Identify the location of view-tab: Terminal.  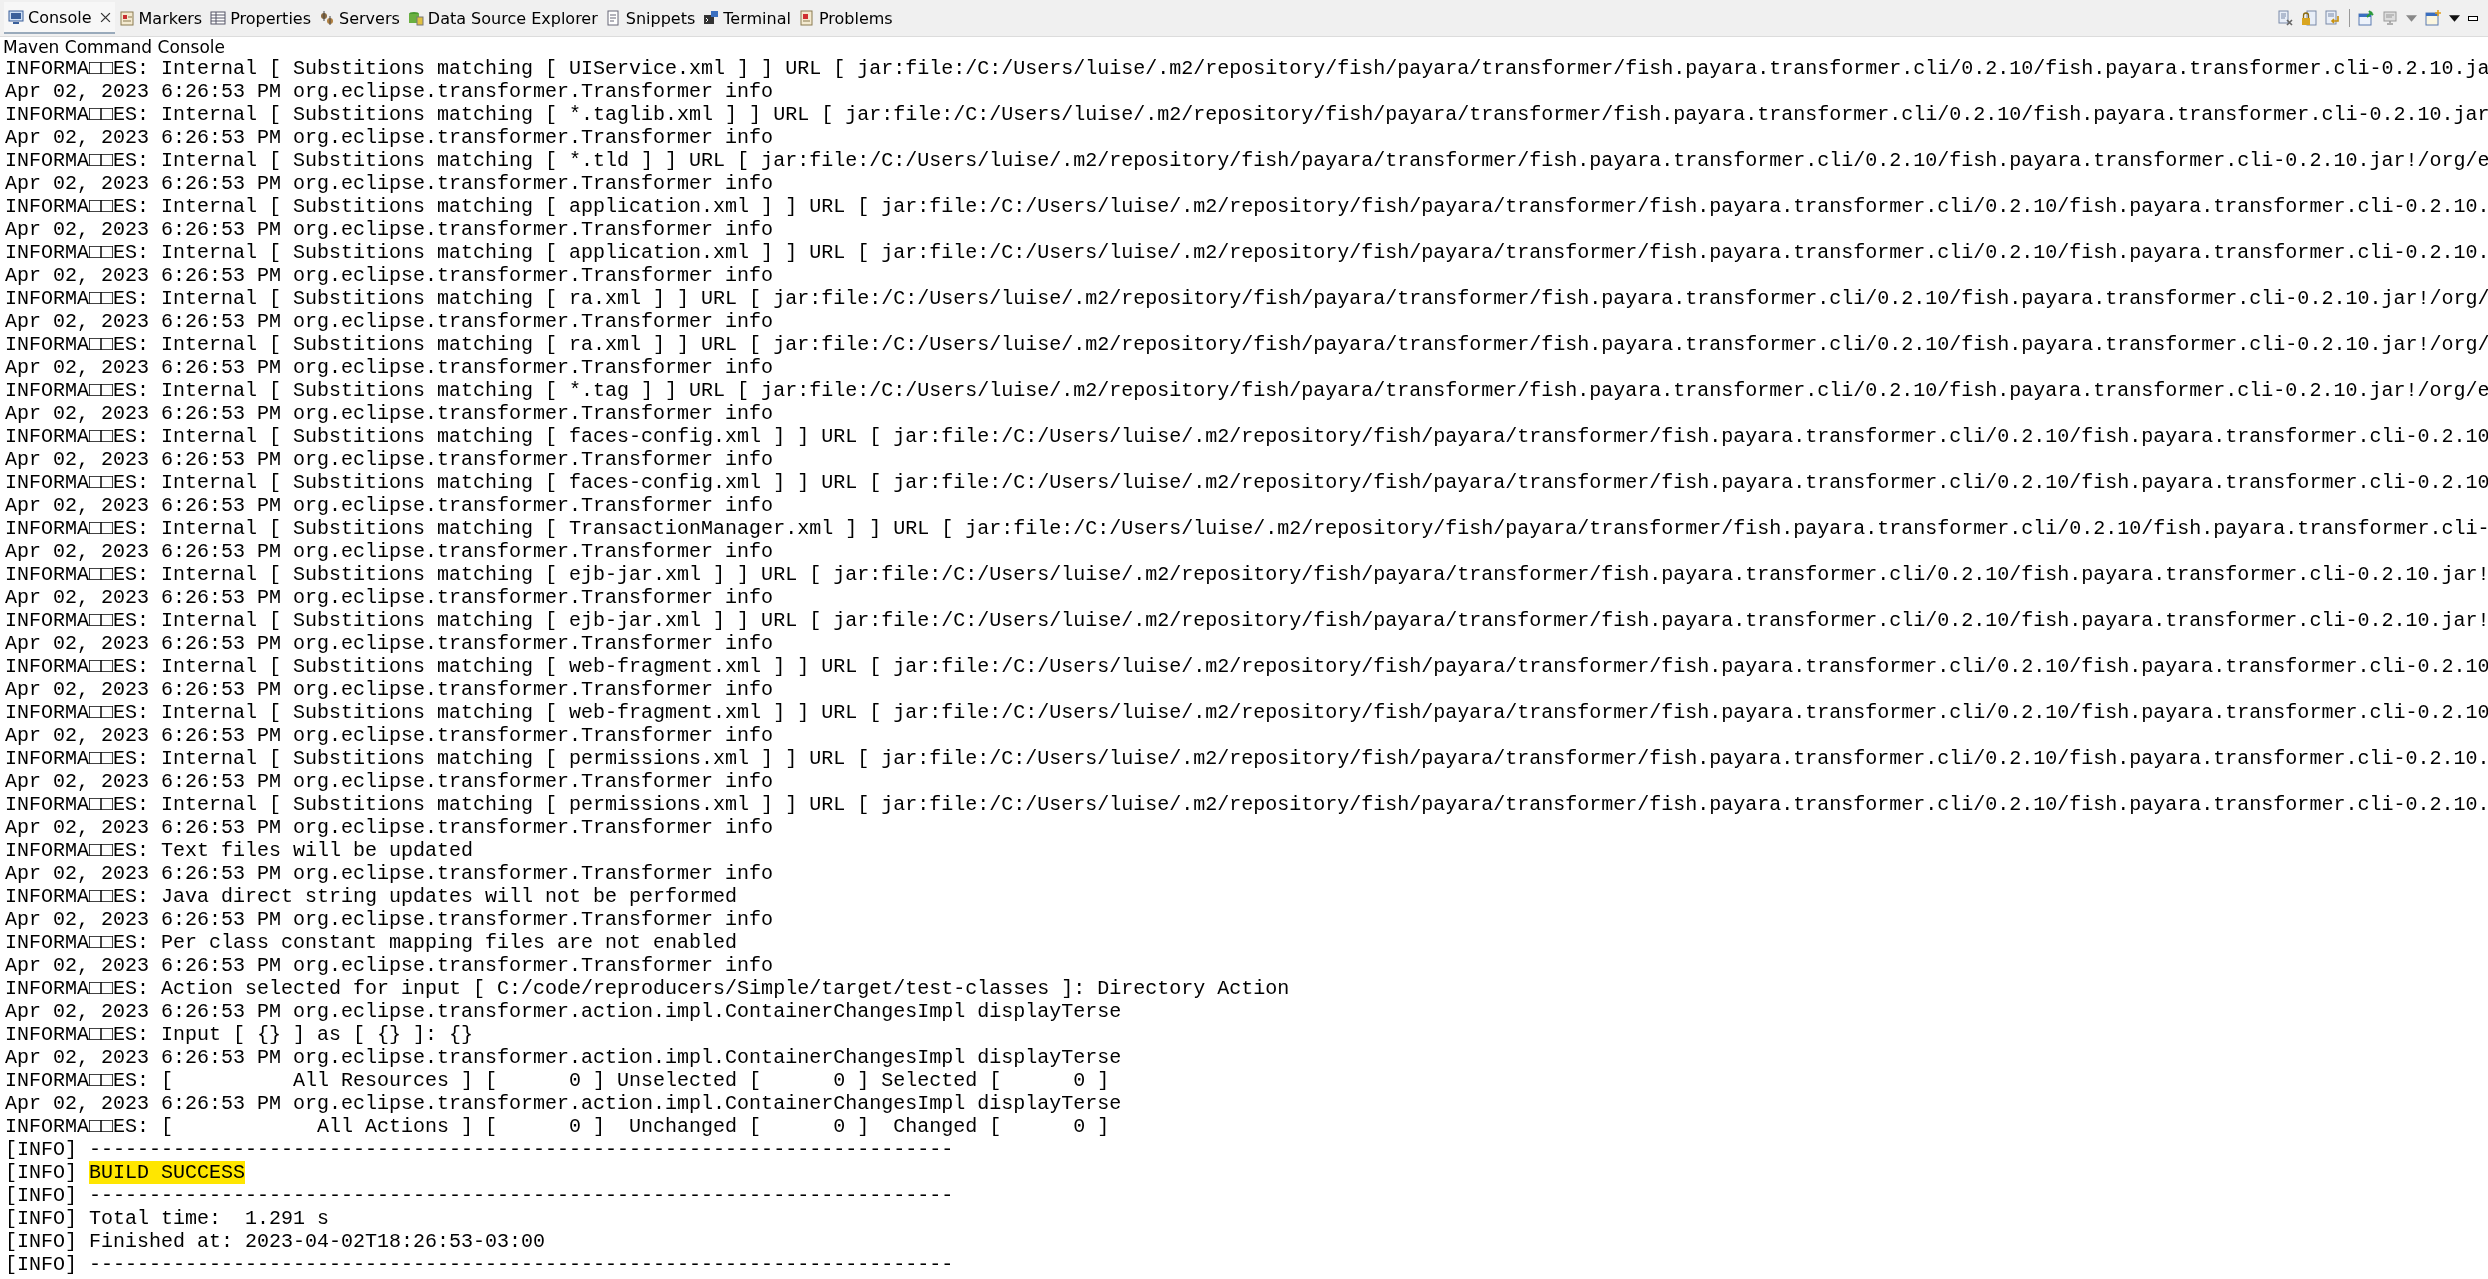
(747, 18).